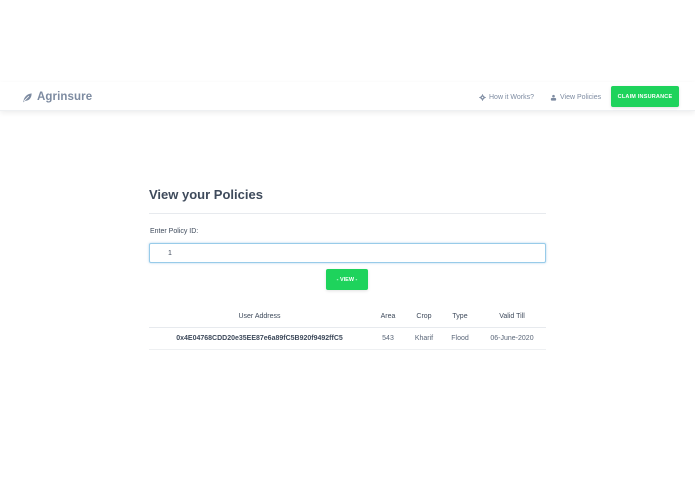 The height and width of the screenshot is (494, 695). I want to click on cell-area: 543, so click(388, 338).